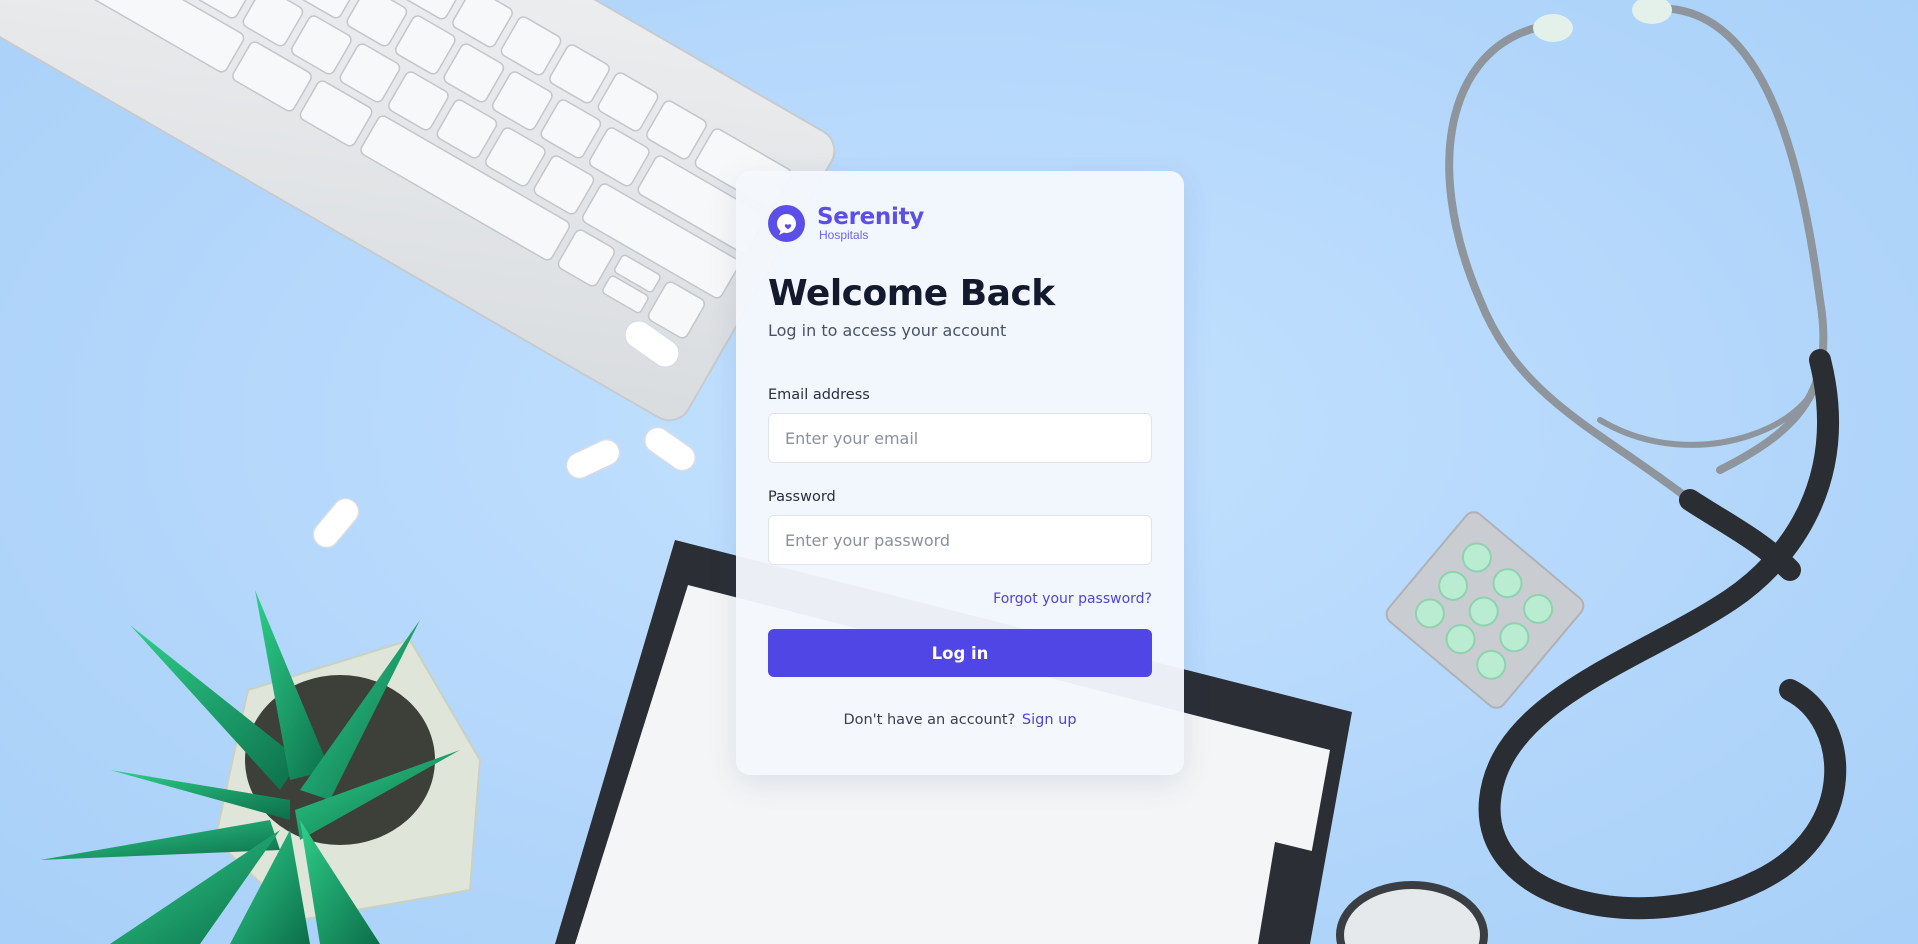 The width and height of the screenshot is (1918, 944). Describe the element at coordinates (960, 438) in the screenshot. I see `email-field` at that location.